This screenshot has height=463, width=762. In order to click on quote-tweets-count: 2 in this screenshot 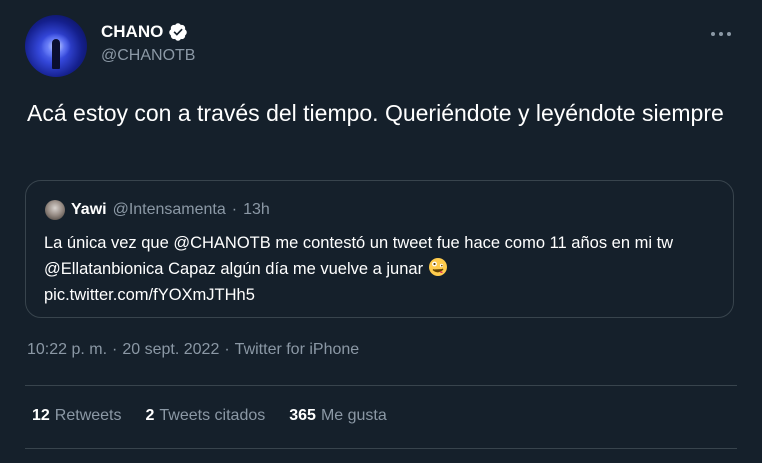, I will do `click(150, 415)`.